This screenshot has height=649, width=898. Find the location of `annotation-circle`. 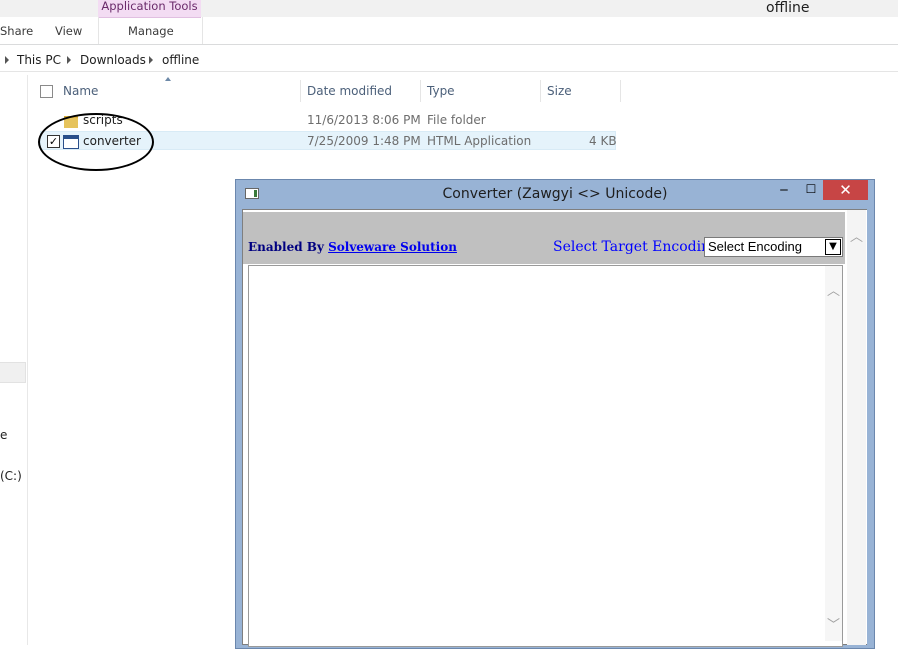

annotation-circle is located at coordinates (96, 142).